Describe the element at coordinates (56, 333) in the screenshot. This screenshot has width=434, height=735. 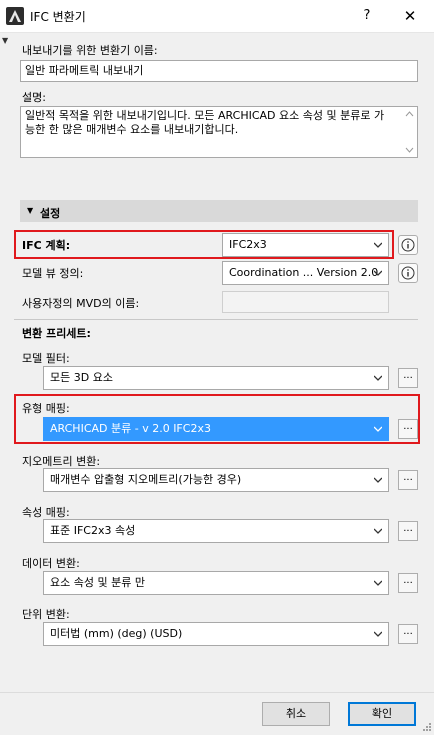
I see `presets-header: 변환 프리세트:` at that location.